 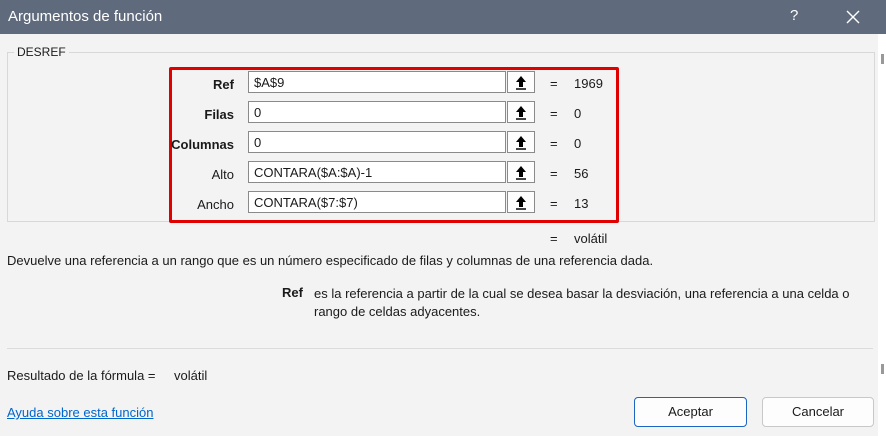 What do you see at coordinates (222, 174) in the screenshot?
I see `arg-label-alto: Alto` at bounding box center [222, 174].